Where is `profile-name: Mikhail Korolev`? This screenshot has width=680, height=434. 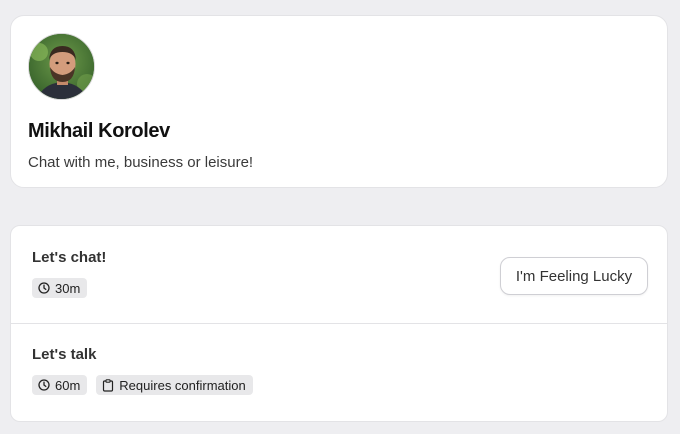
profile-name: Mikhail Korolev is located at coordinates (99, 131).